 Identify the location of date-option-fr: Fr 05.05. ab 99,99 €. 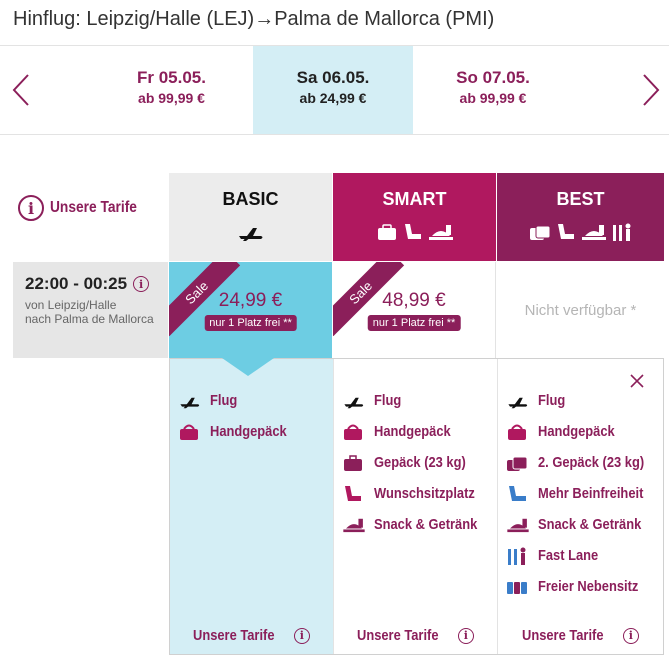
(171, 90).